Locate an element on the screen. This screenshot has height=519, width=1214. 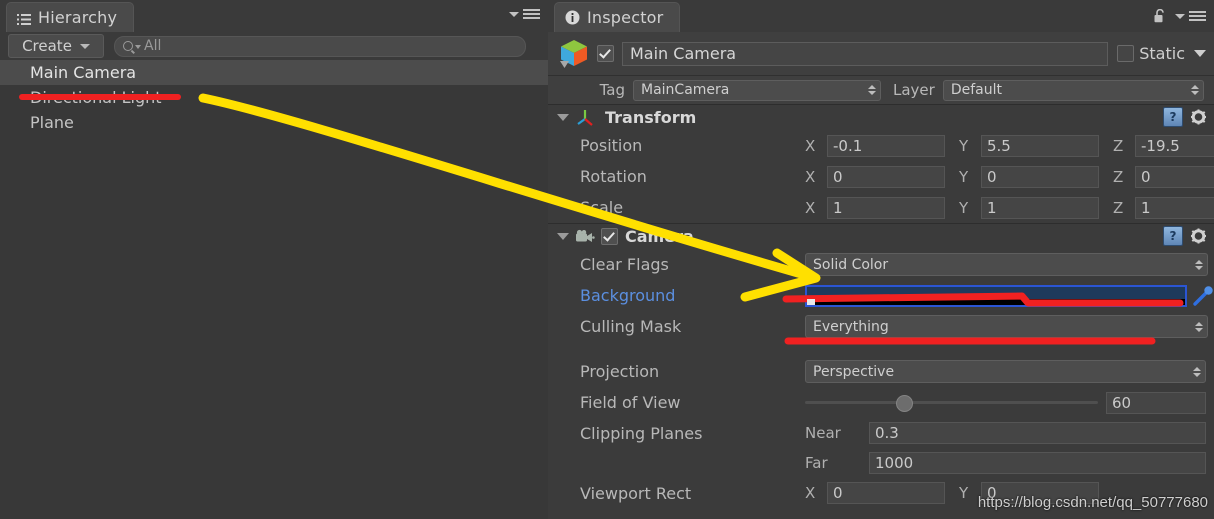
camera-tools: ? is located at coordinates (1185, 236).